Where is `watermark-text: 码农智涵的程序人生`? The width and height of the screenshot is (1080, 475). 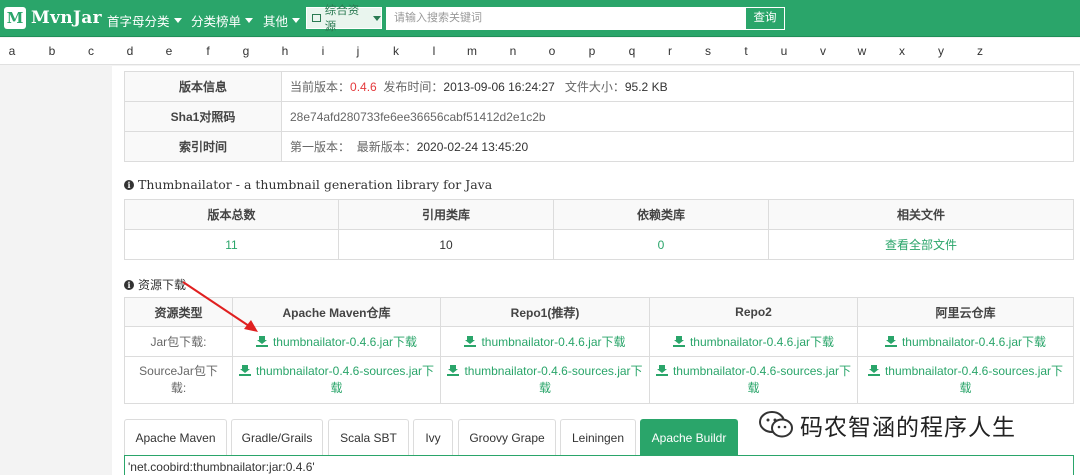 watermark-text: 码农智涵的程序人生 is located at coordinates (908, 427).